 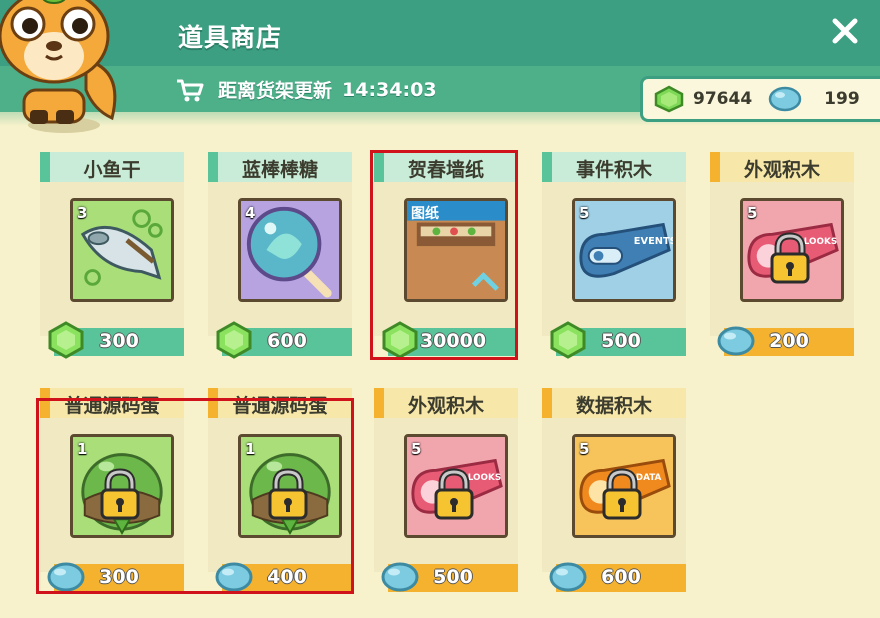 What do you see at coordinates (287, 577) in the screenshot?
I see `item-price: 400` at bounding box center [287, 577].